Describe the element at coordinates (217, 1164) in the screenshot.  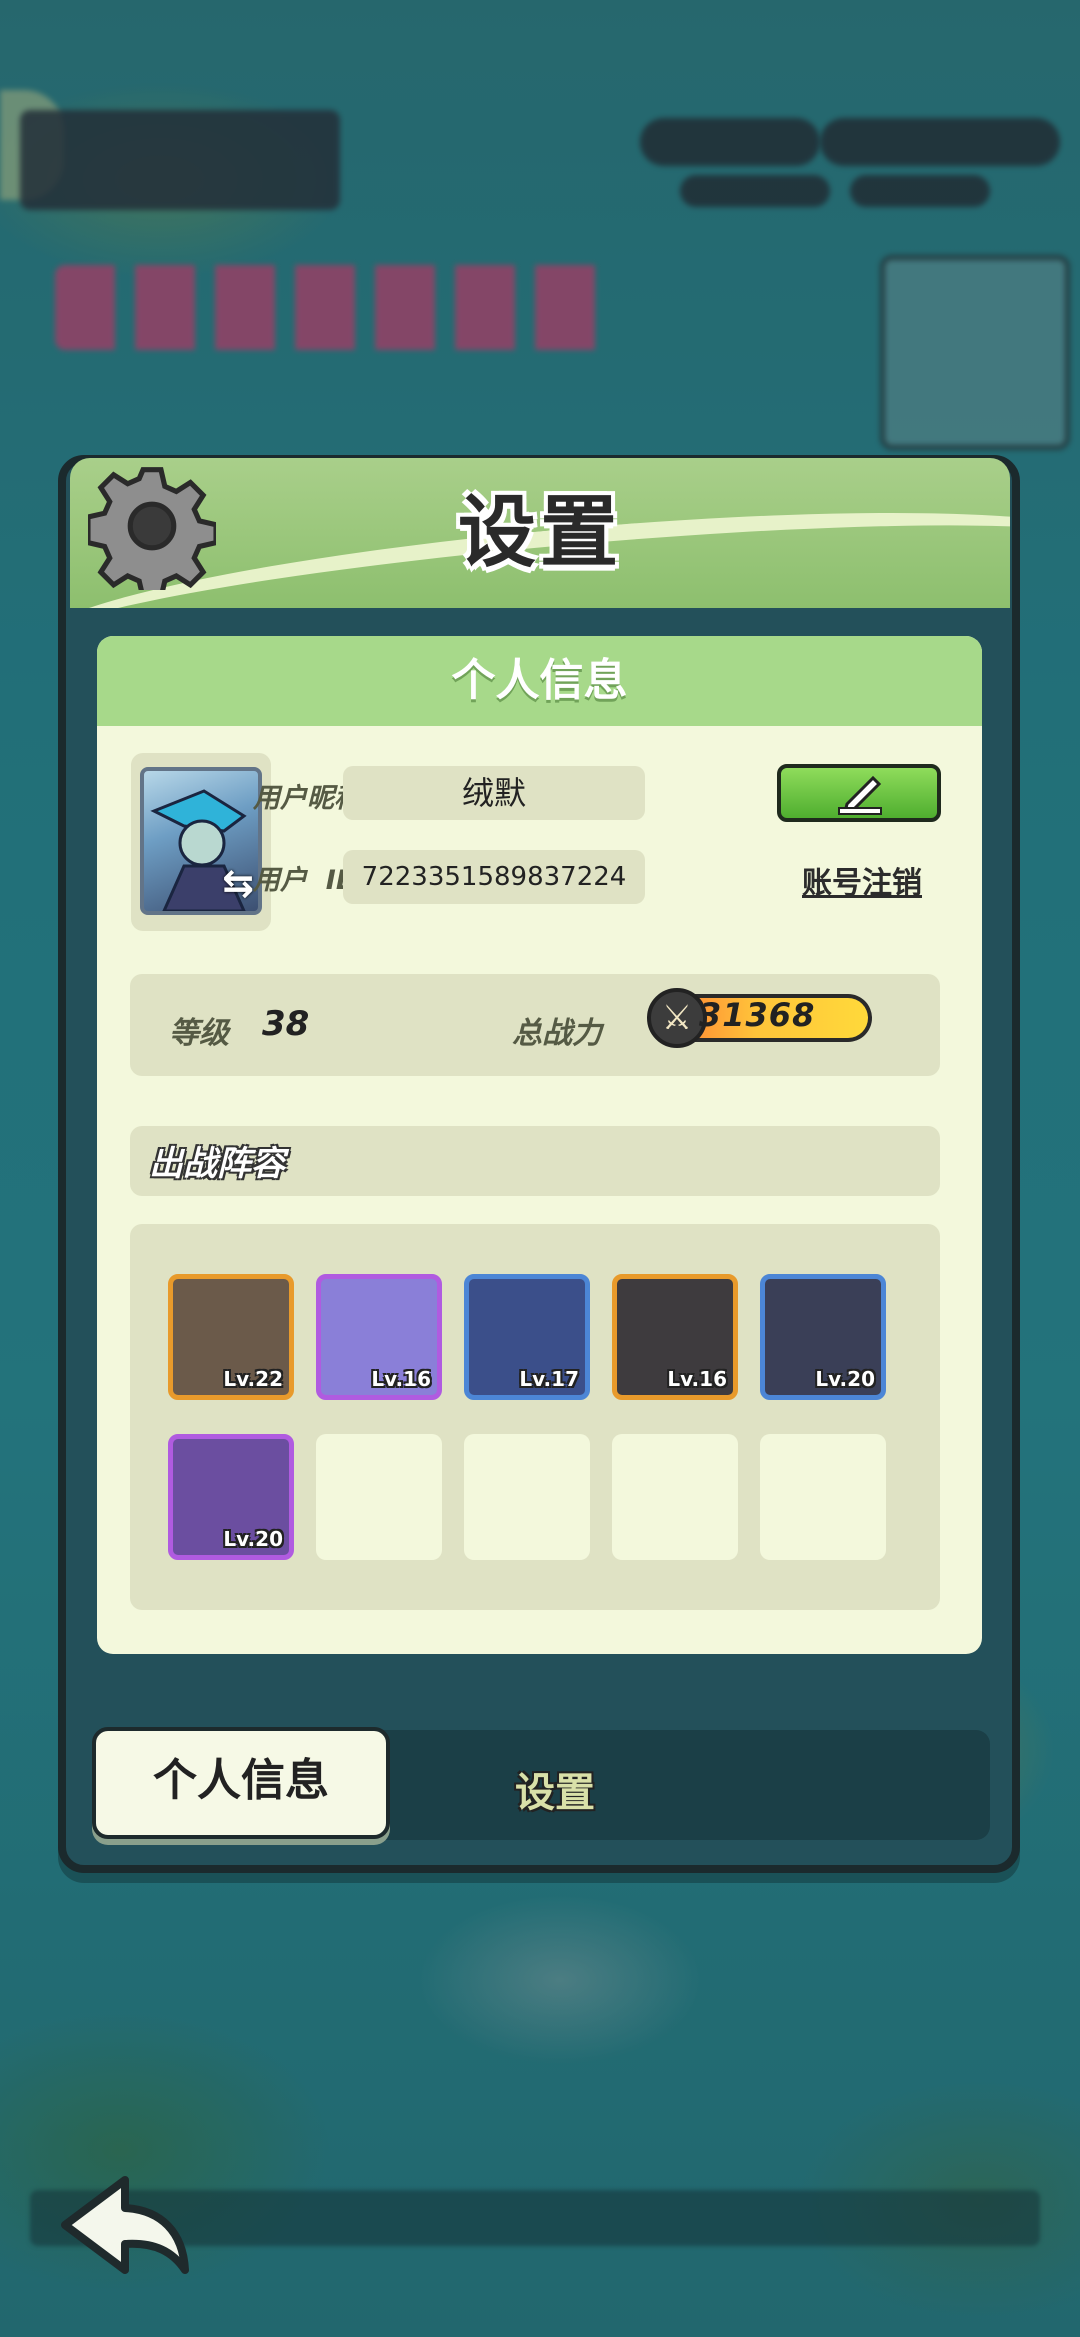
I see `team-title: 出战阵容` at that location.